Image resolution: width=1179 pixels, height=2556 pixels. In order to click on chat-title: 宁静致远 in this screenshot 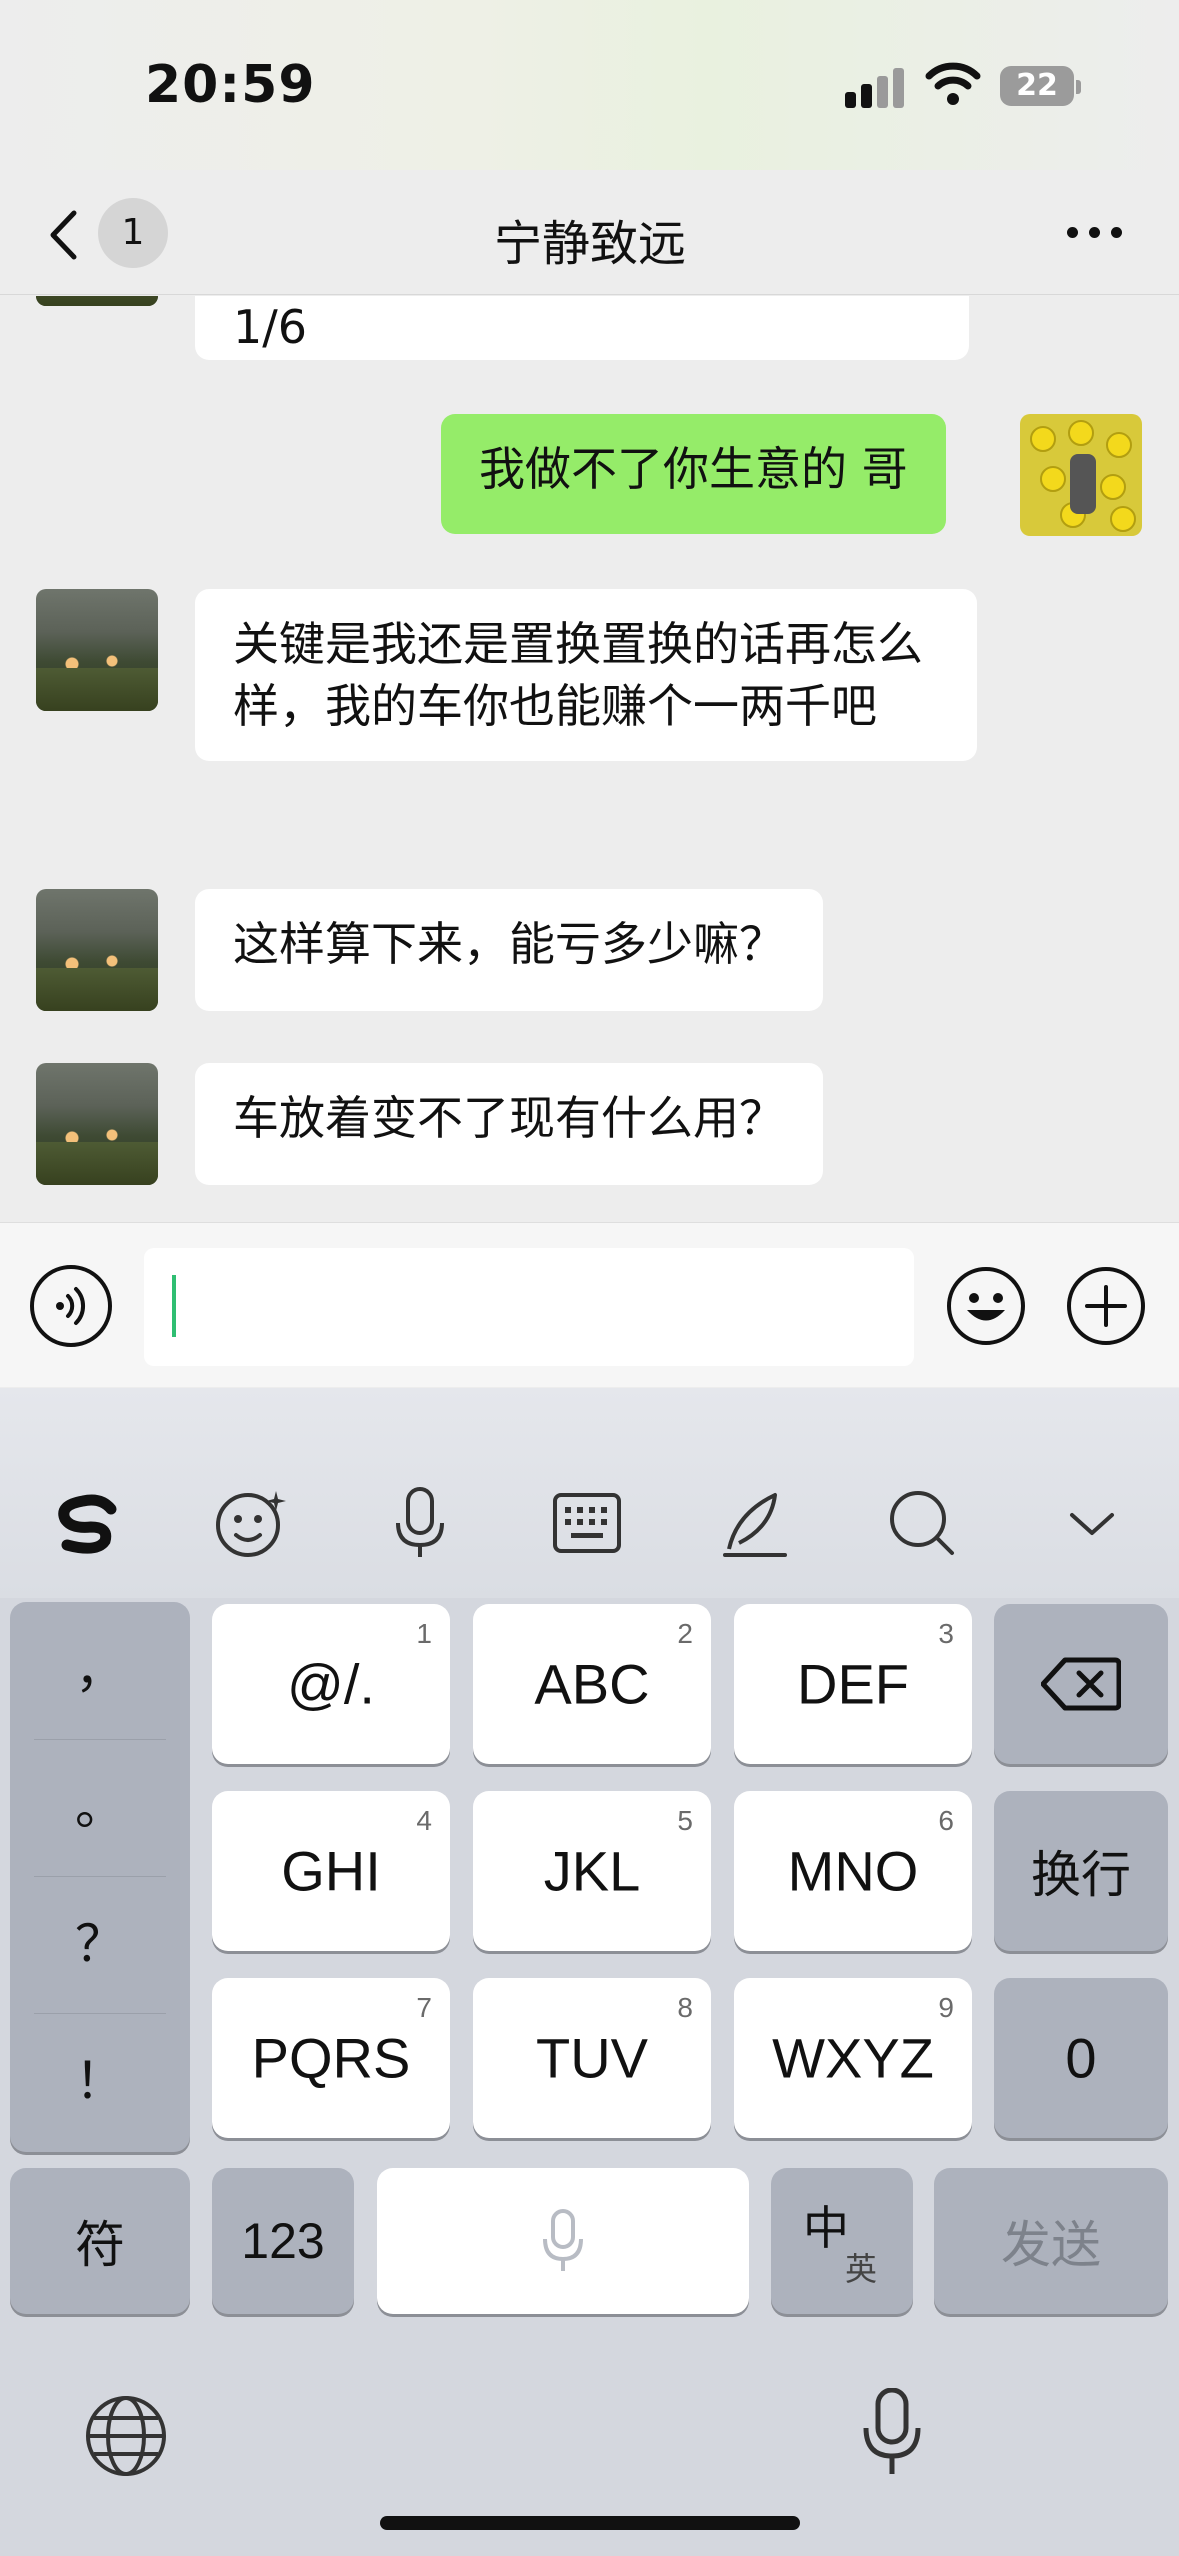, I will do `click(589, 244)`.